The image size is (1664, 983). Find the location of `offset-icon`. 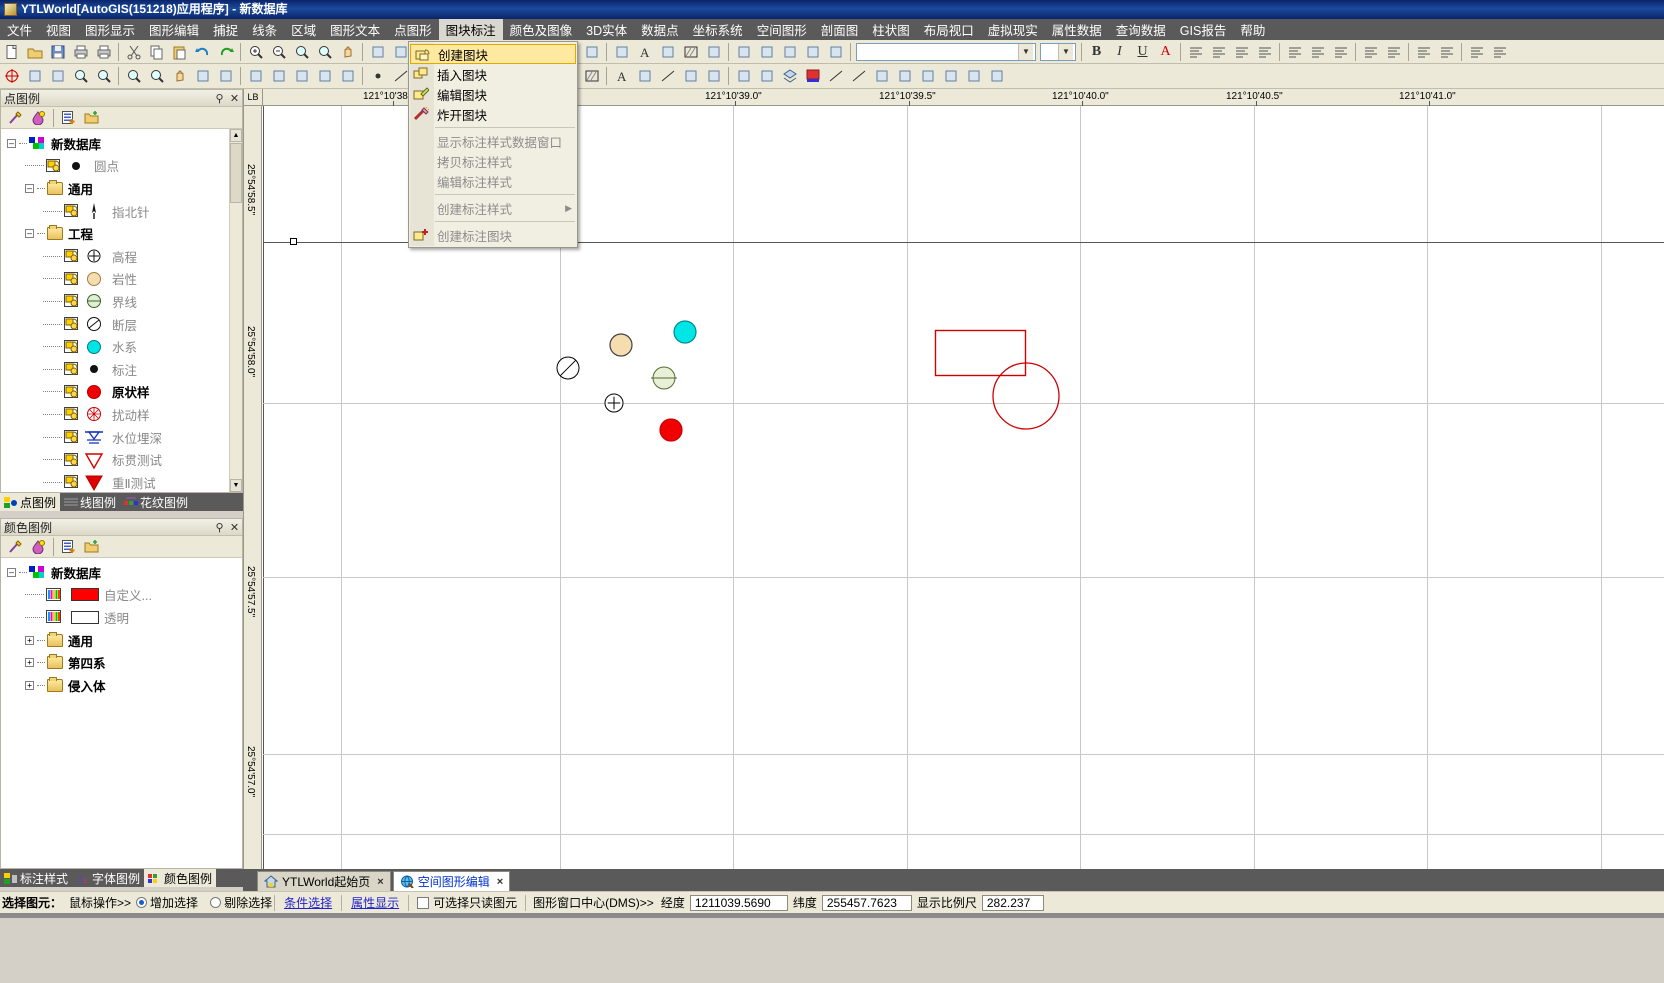

offset-icon is located at coordinates (255, 76).